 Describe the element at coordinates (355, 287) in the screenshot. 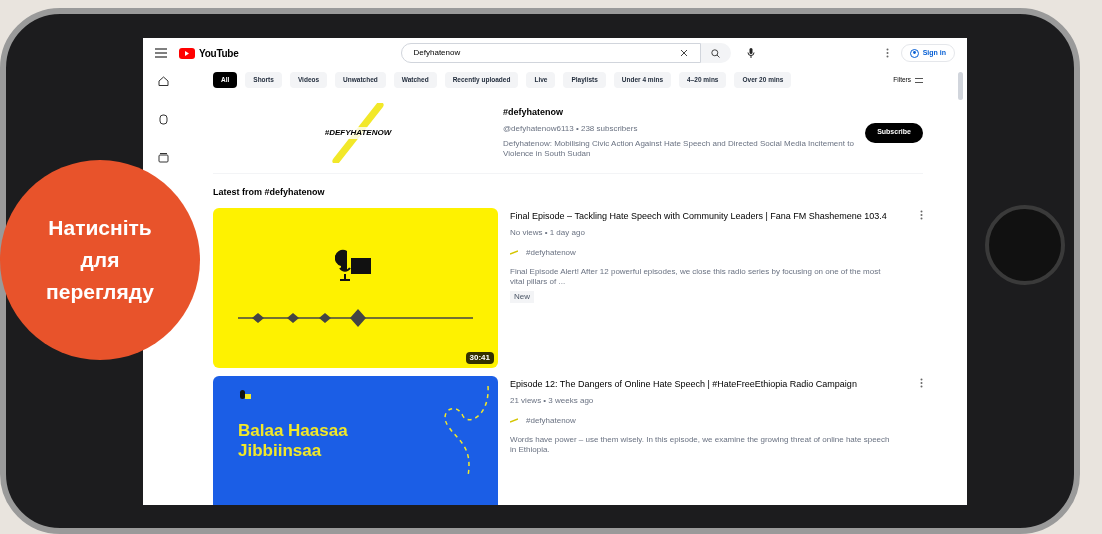

I see `video-thumbnail: 30:41` at that location.